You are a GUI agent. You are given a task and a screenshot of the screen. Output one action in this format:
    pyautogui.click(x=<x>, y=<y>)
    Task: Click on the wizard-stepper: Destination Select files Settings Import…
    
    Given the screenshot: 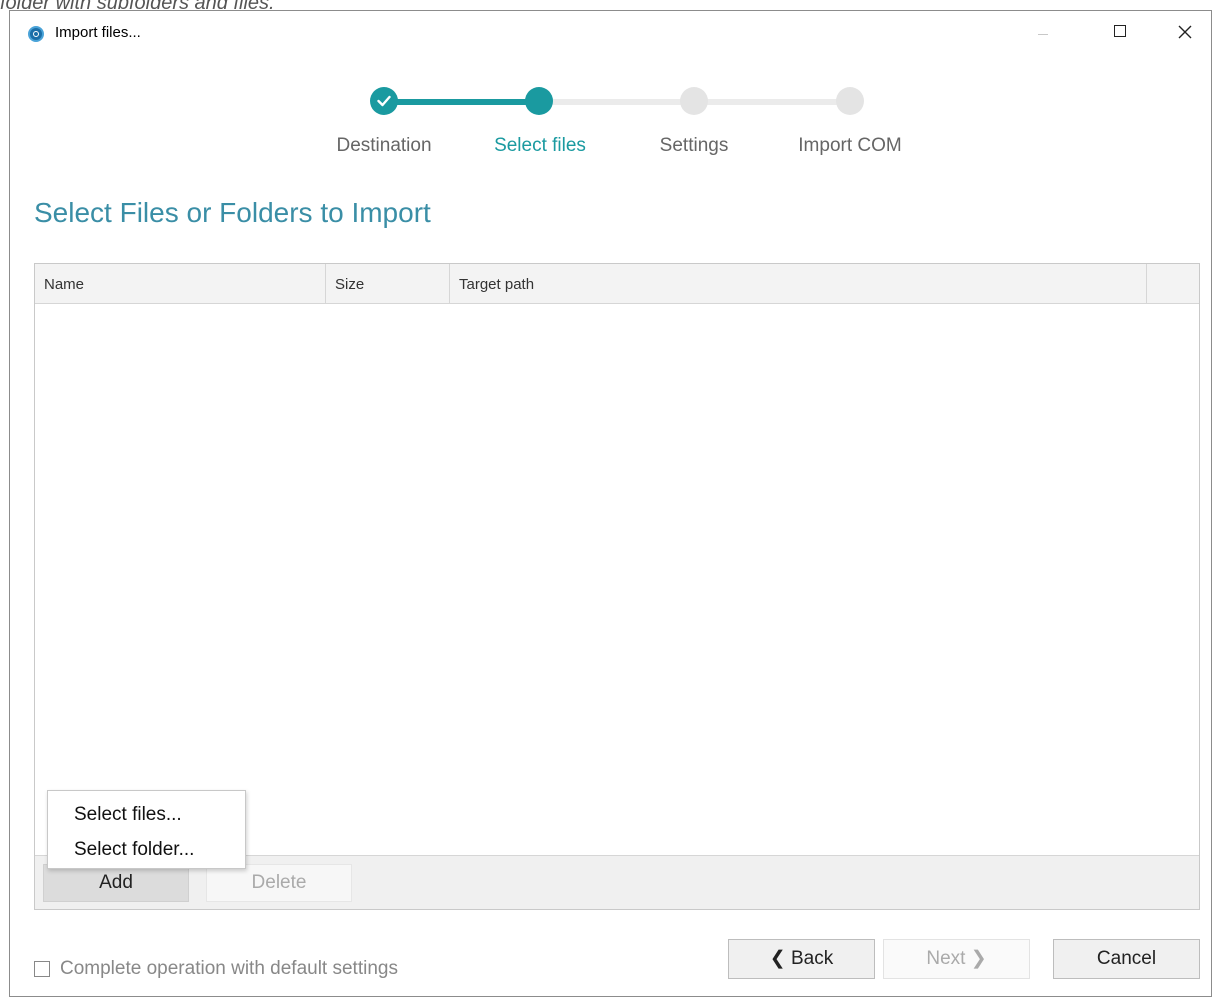 What is the action you would take?
    pyautogui.click(x=611, y=126)
    